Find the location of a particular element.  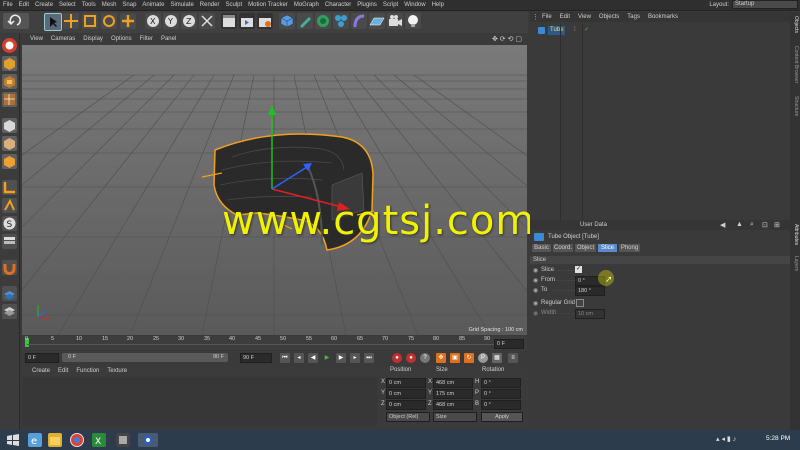

menu-plugins: Plugins is located at coordinates (367, 5).